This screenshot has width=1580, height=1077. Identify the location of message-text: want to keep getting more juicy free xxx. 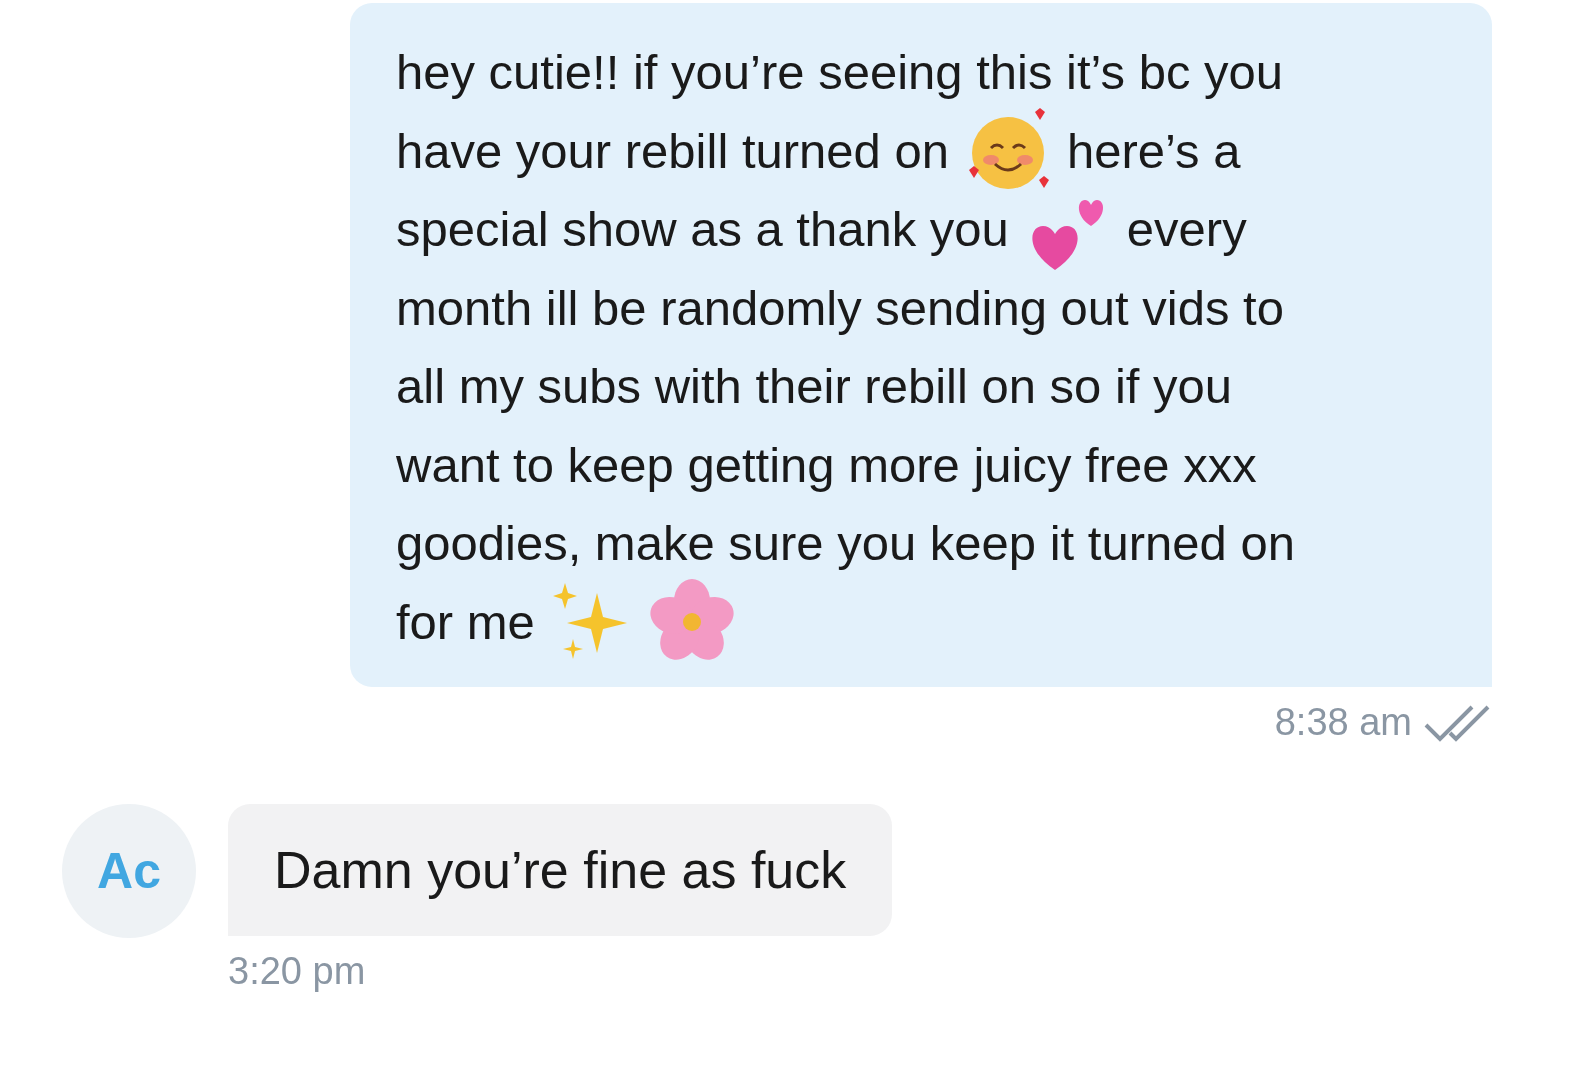
(826, 464).